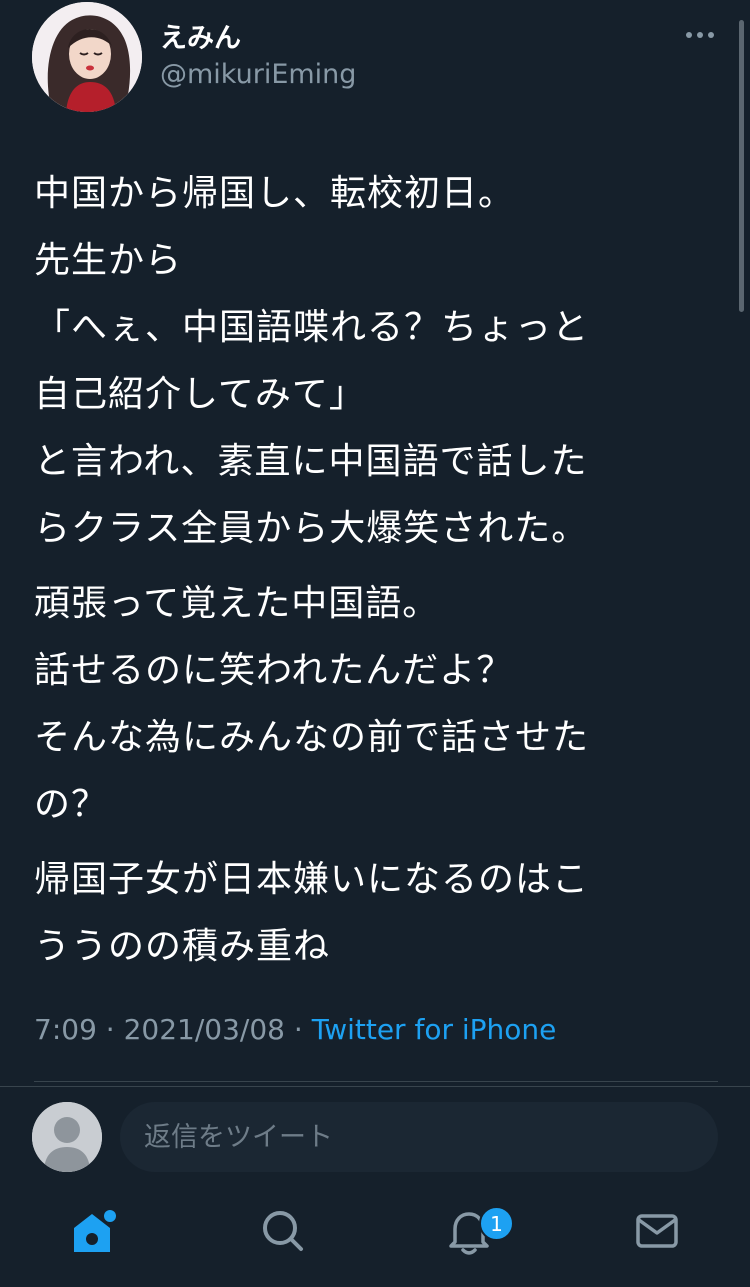  What do you see at coordinates (87, 57) in the screenshot?
I see `author-avatar` at bounding box center [87, 57].